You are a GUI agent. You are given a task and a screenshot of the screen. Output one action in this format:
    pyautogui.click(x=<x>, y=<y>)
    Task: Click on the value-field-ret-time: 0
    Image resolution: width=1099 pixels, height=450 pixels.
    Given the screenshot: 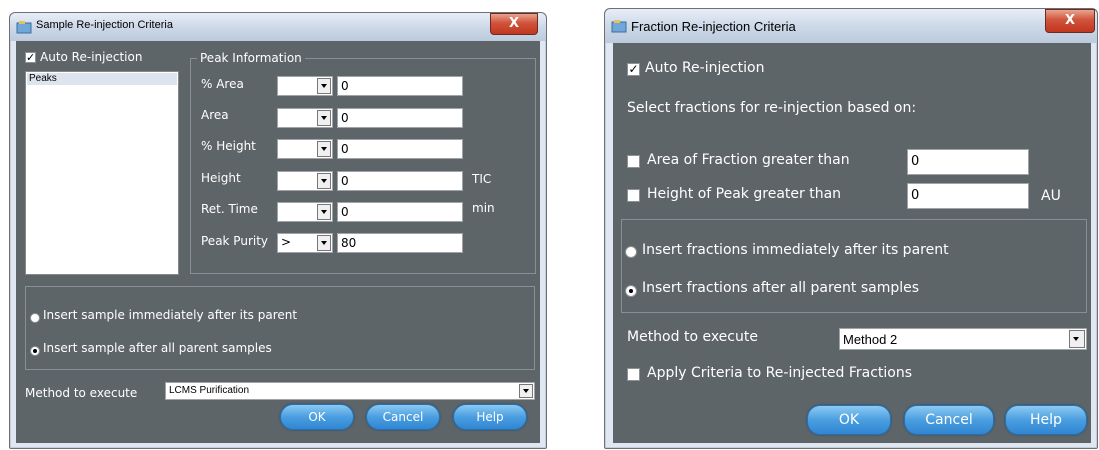 What is the action you would take?
    pyautogui.click(x=400, y=212)
    